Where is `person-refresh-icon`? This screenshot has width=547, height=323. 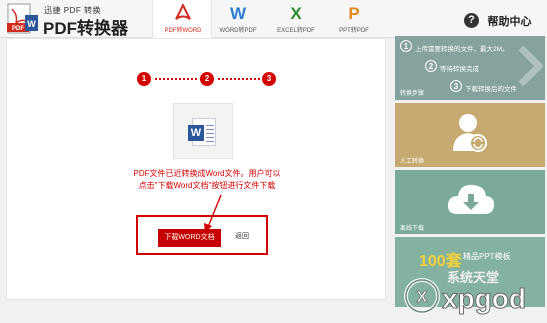 person-refresh-icon is located at coordinates (470, 133).